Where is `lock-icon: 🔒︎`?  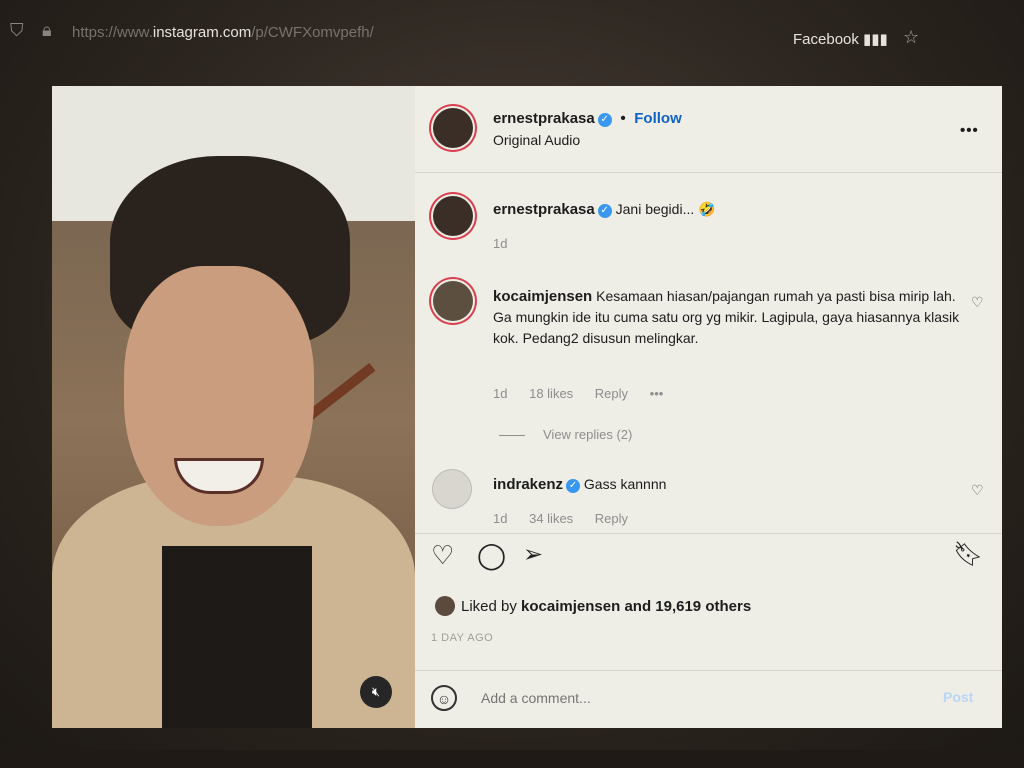
lock-icon: 🔒︎ is located at coordinates (47, 30).